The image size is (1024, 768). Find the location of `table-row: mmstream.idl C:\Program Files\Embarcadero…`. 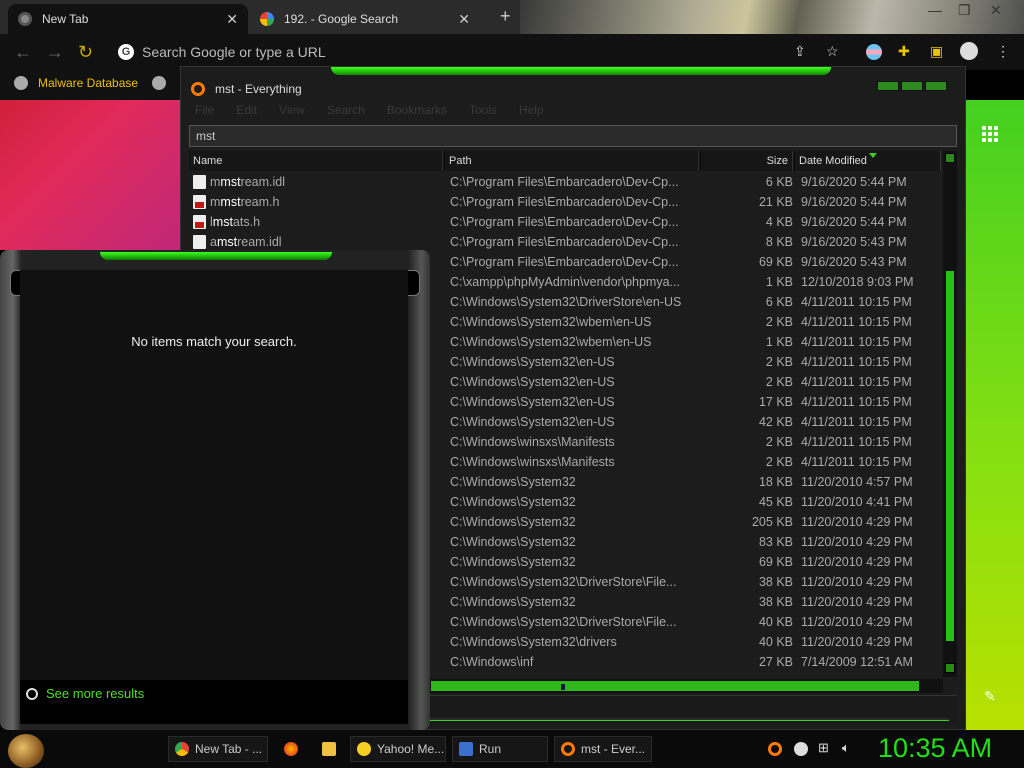

table-row: mmstream.idl C:\Program Files\Embarcadero… is located at coordinates (565, 183).